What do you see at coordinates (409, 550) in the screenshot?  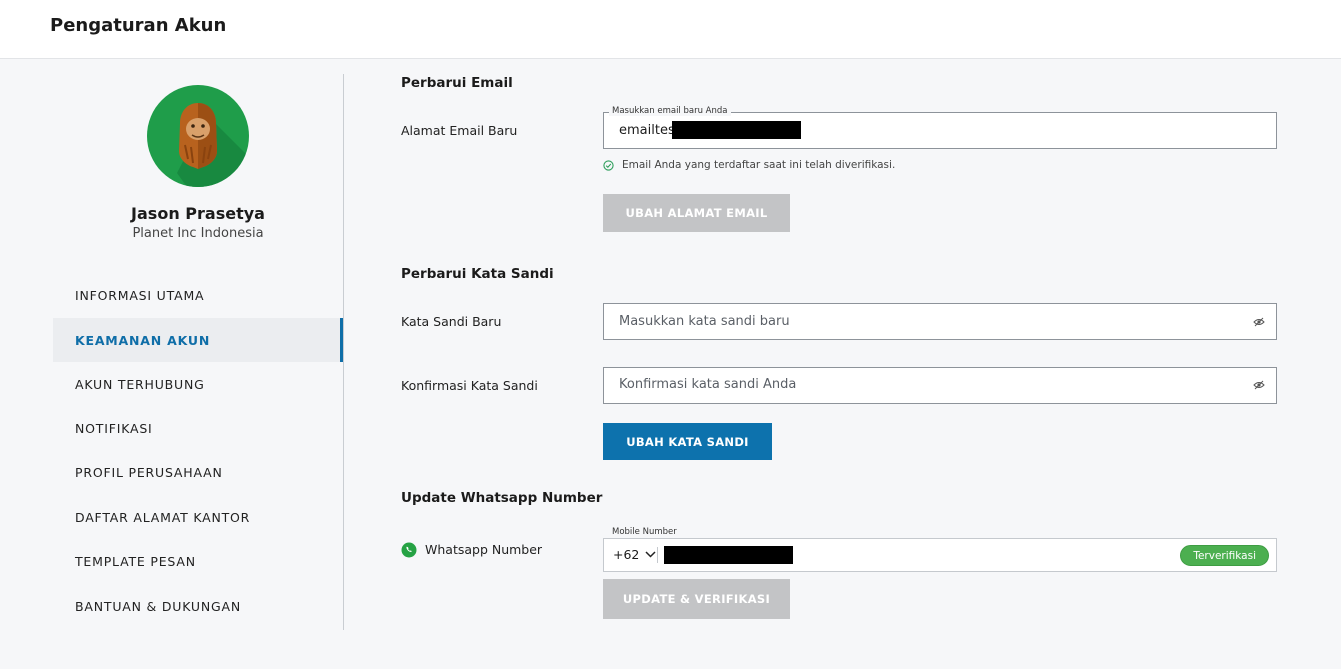 I see `whatsapp-icon` at bounding box center [409, 550].